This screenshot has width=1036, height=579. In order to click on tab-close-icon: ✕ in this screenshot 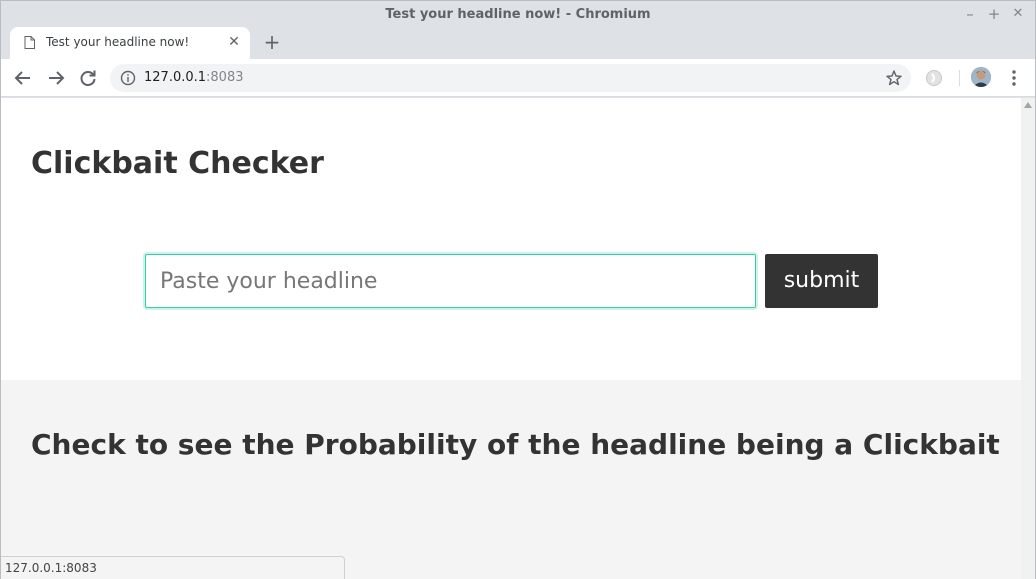, I will do `click(234, 42)`.